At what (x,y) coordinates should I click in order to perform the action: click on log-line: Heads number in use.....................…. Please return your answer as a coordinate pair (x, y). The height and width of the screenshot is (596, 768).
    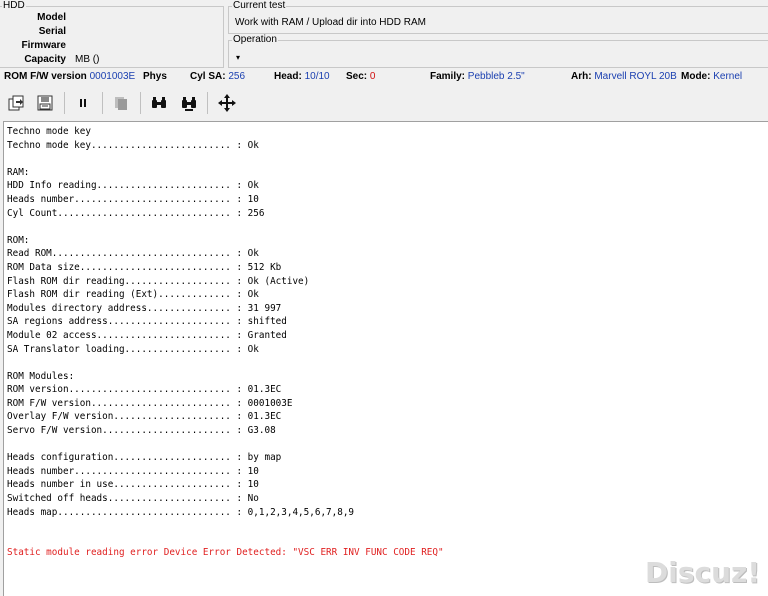
    Looking at the image, I should click on (133, 485).